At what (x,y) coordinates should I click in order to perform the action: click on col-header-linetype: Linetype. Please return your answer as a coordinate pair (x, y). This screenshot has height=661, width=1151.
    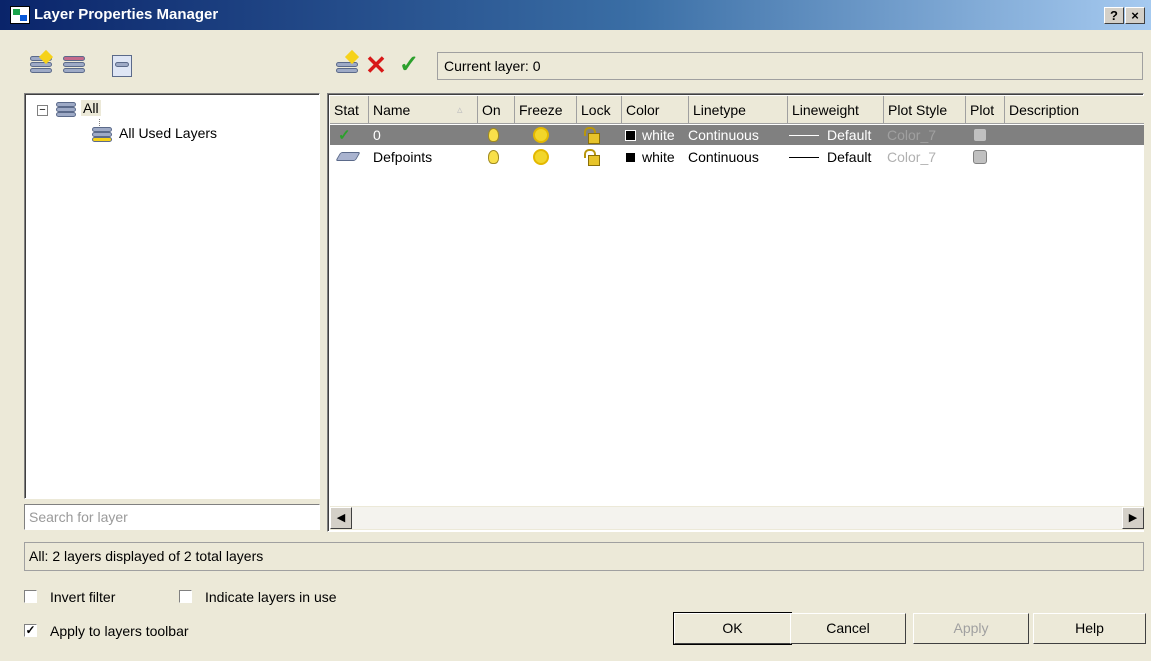
    Looking at the image, I should click on (738, 110).